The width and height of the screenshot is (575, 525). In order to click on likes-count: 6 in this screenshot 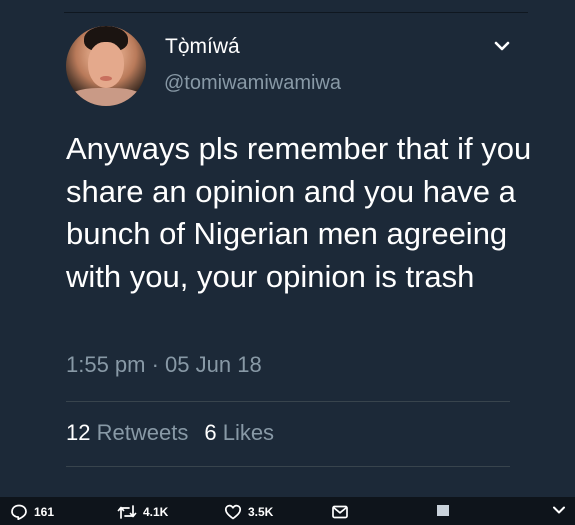, I will do `click(210, 432)`.